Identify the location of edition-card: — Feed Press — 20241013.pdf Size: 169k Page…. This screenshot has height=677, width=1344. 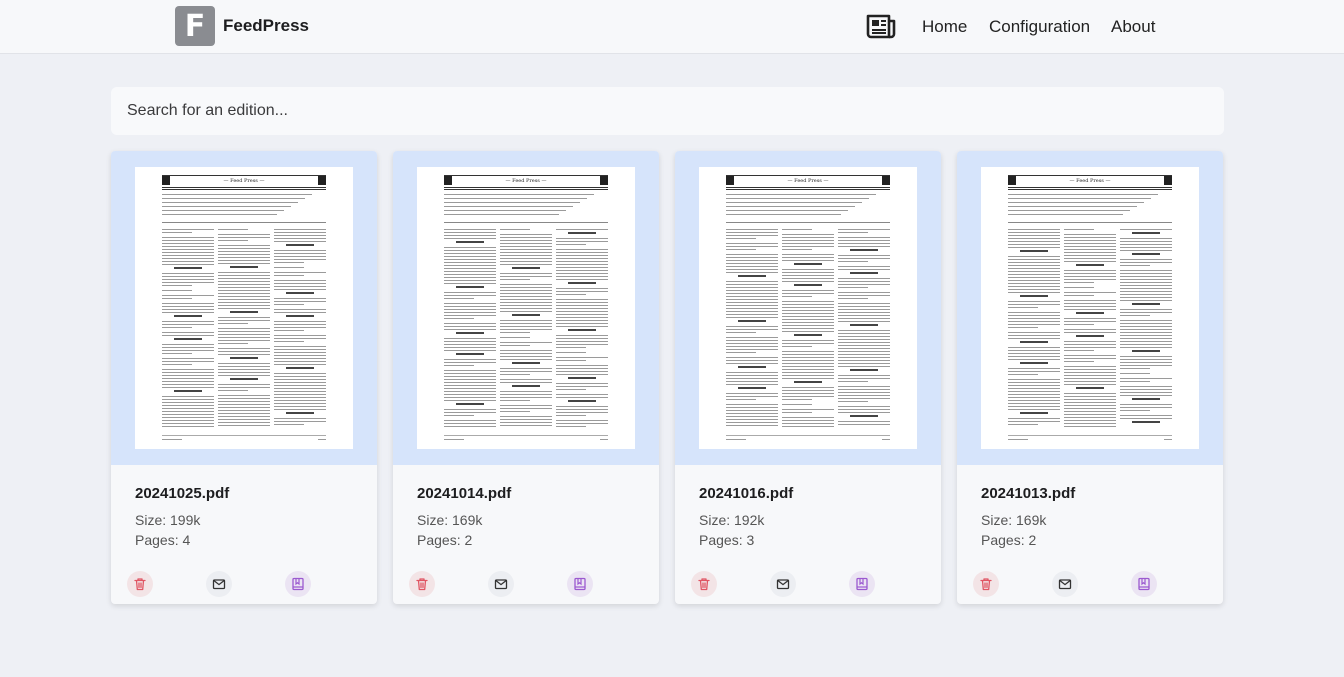
(1090, 377).